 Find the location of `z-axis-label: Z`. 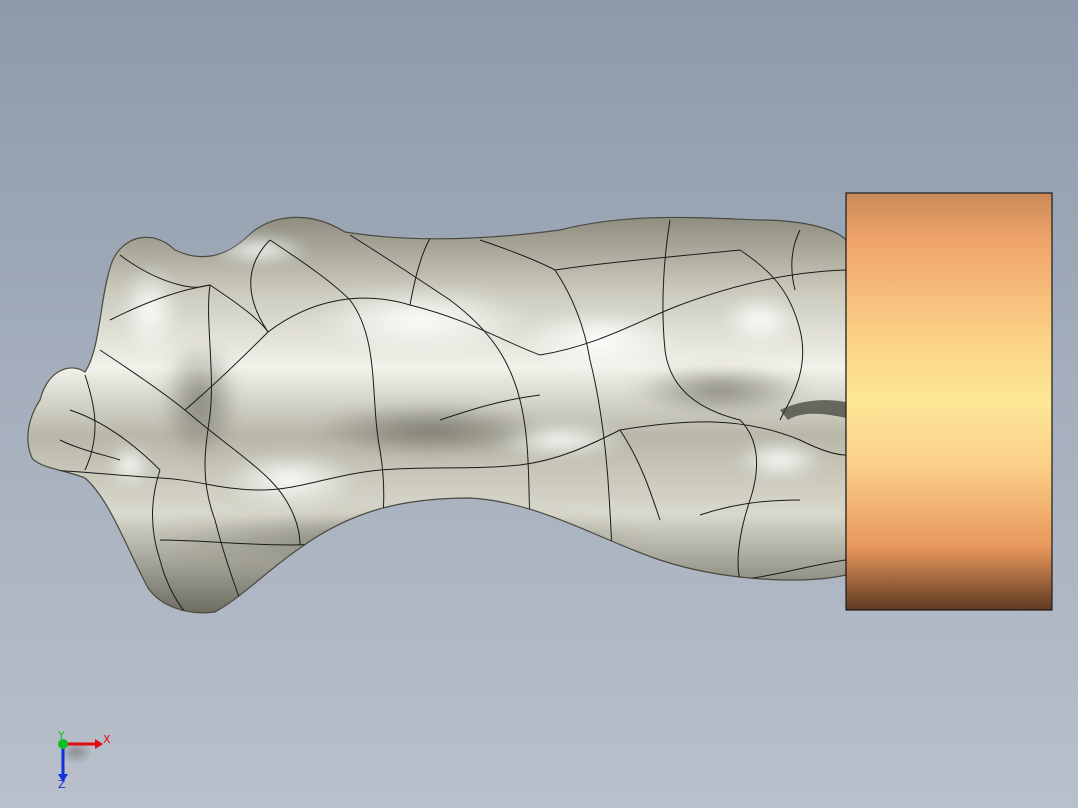

z-axis-label: Z is located at coordinates (62, 784).